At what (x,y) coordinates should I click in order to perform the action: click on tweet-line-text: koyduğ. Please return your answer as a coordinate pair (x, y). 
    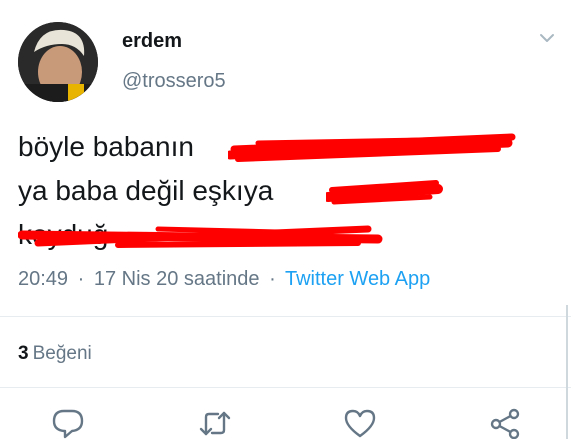
    Looking at the image, I should click on (63, 234).